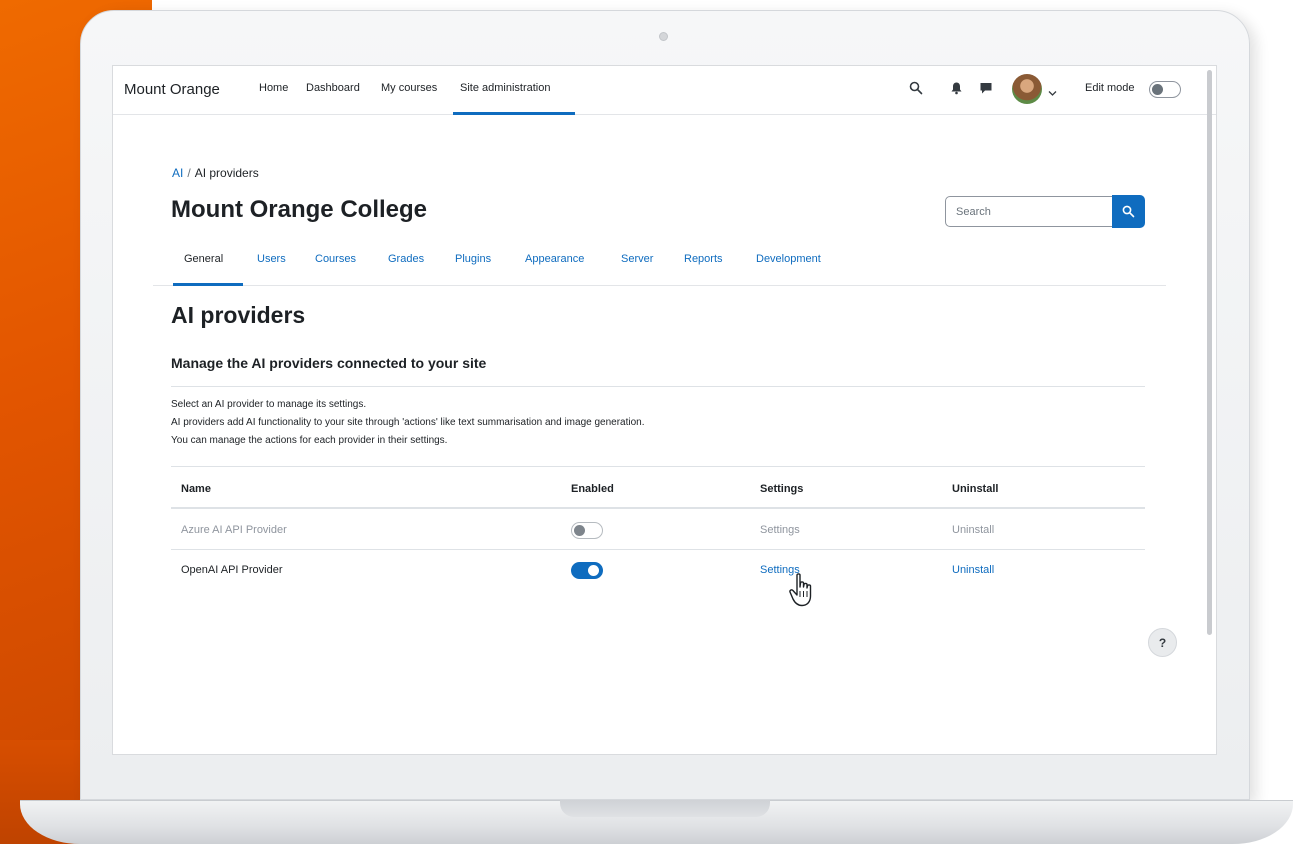 The image size is (1293, 844). Describe the element at coordinates (587, 570) in the screenshot. I see `openai-enabled-toggle` at that location.